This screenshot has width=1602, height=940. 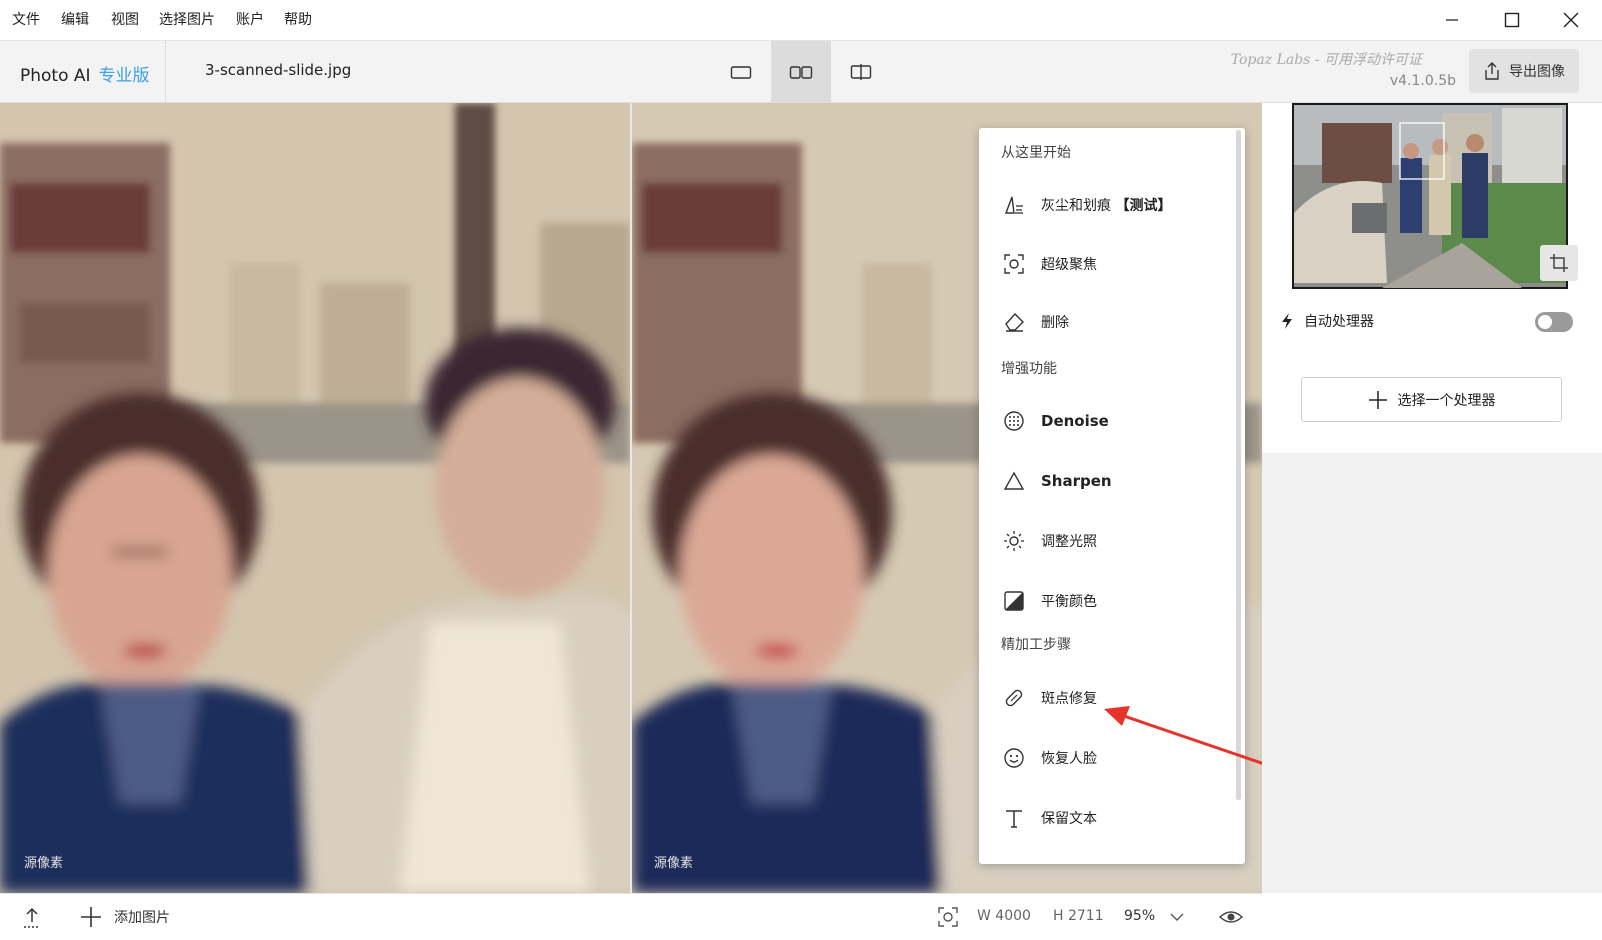 I want to click on menu-select-image: 选择图片, so click(x=187, y=19).